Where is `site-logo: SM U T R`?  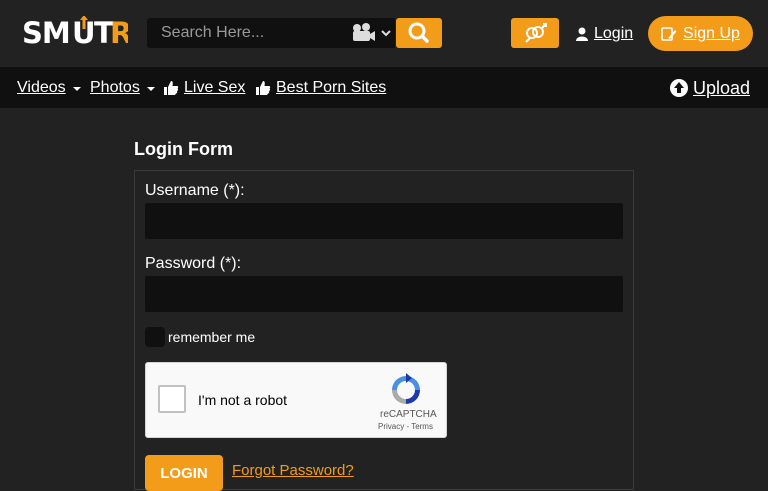 site-logo: SM U T R is located at coordinates (77, 32).